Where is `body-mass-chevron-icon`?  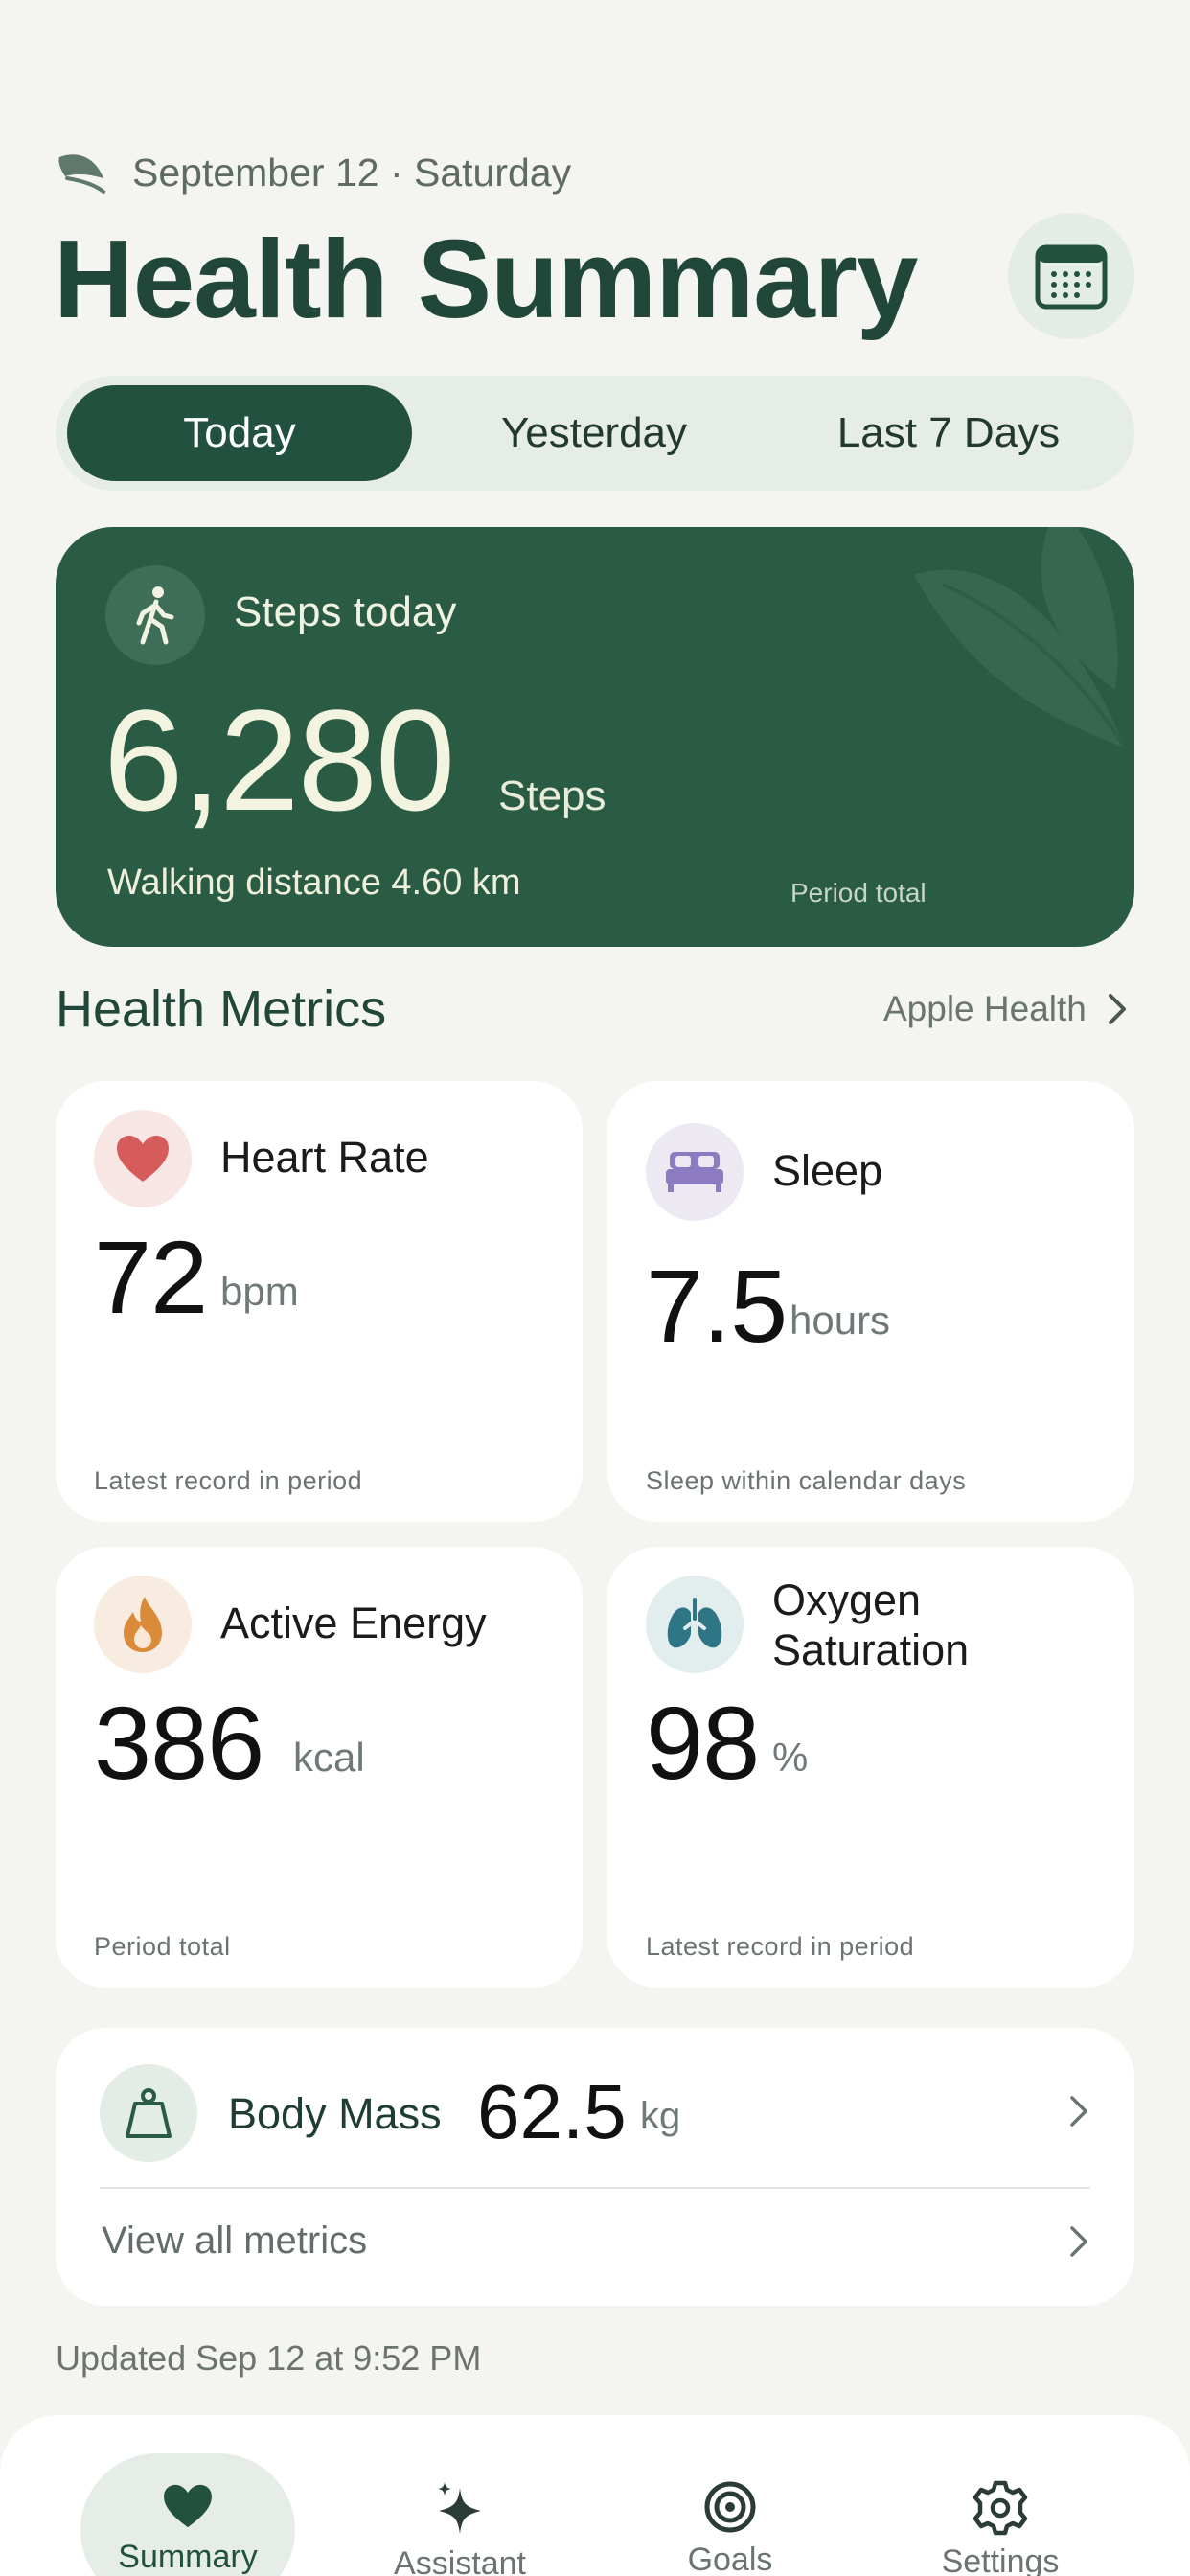 body-mass-chevron-icon is located at coordinates (1078, 2111).